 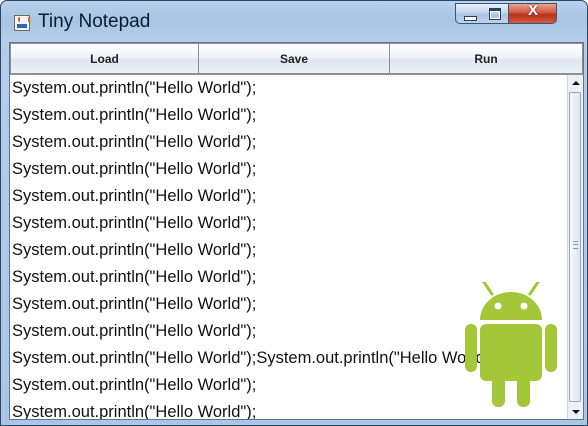 What do you see at coordinates (294, 21) in the screenshot?
I see `title-bar: Tiny Notepad X` at bounding box center [294, 21].